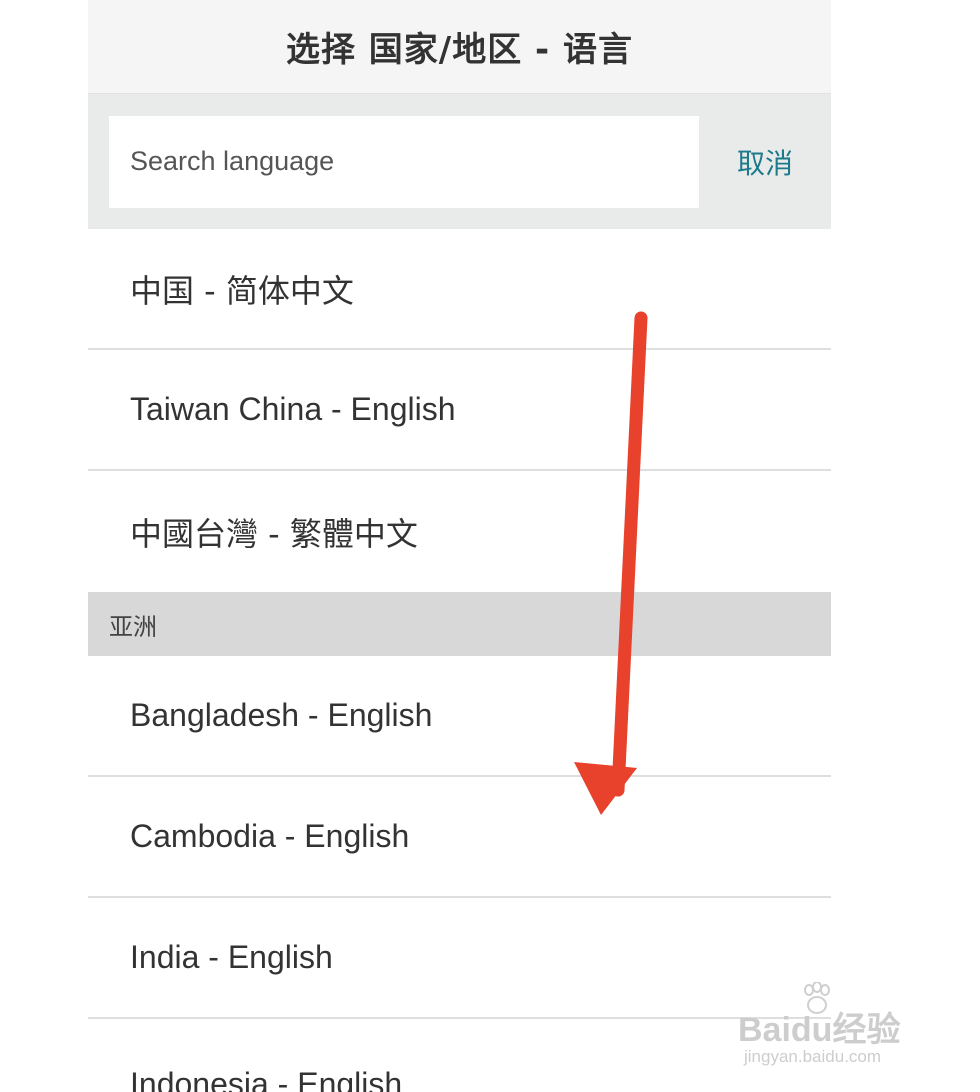  What do you see at coordinates (459, 410) in the screenshot?
I see `list-item-taiwan-english: Taiwan China - English` at bounding box center [459, 410].